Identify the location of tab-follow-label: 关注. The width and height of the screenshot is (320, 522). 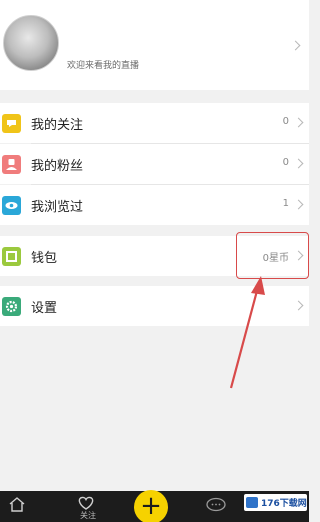
(88, 515).